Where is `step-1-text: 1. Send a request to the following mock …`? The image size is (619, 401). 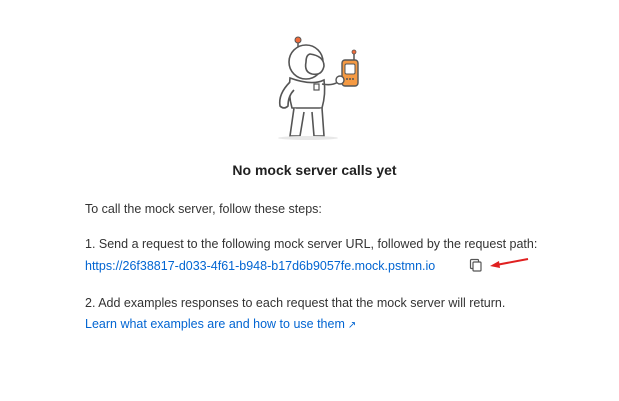
step-1-text: 1. Send a request to the following mock … is located at coordinates (311, 244).